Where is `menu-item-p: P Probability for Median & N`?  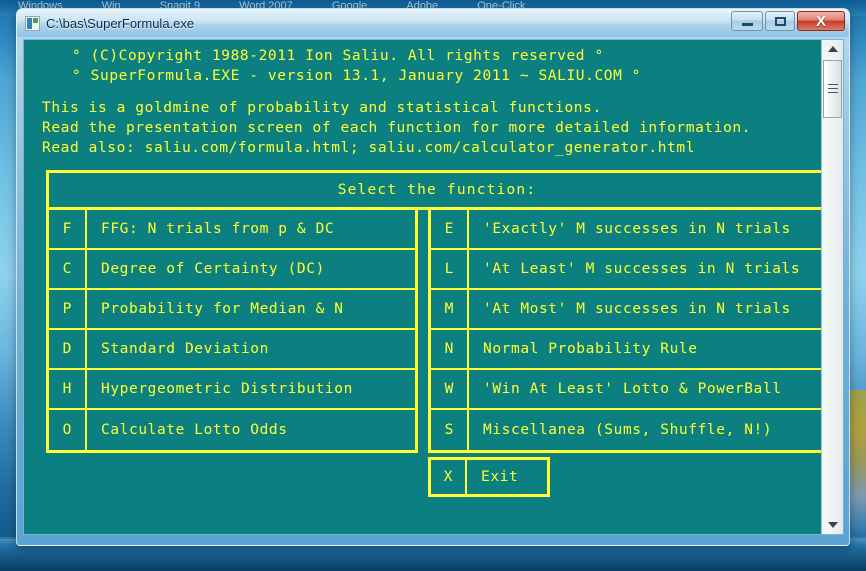 menu-item-p: P Probability for Median & N is located at coordinates (232, 310).